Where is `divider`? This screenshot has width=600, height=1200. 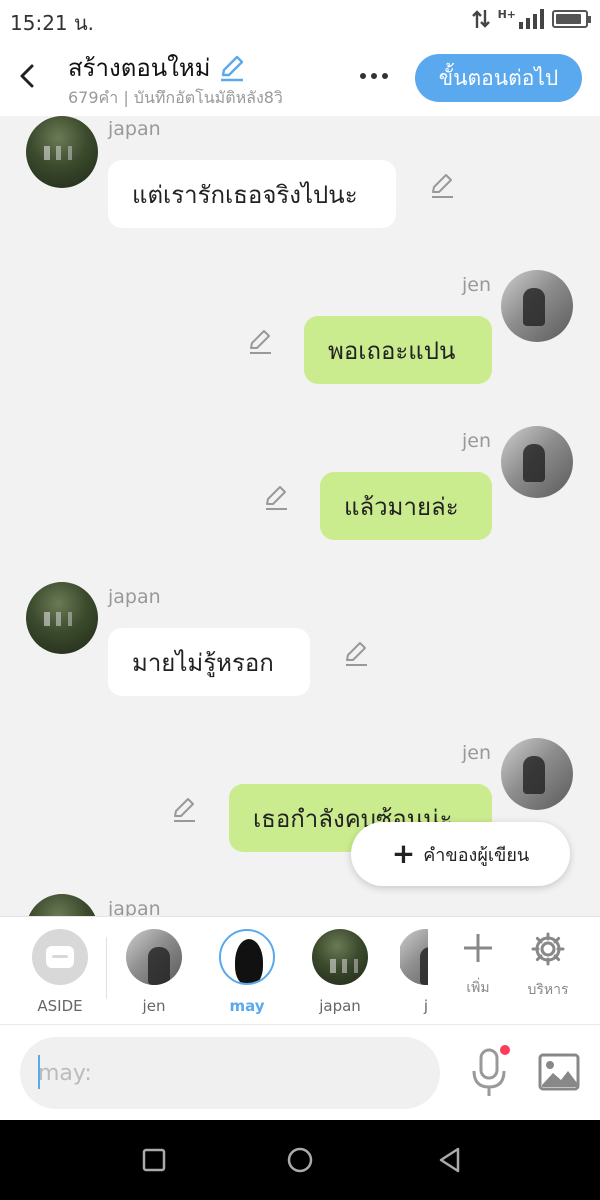 divider is located at coordinates (106, 968).